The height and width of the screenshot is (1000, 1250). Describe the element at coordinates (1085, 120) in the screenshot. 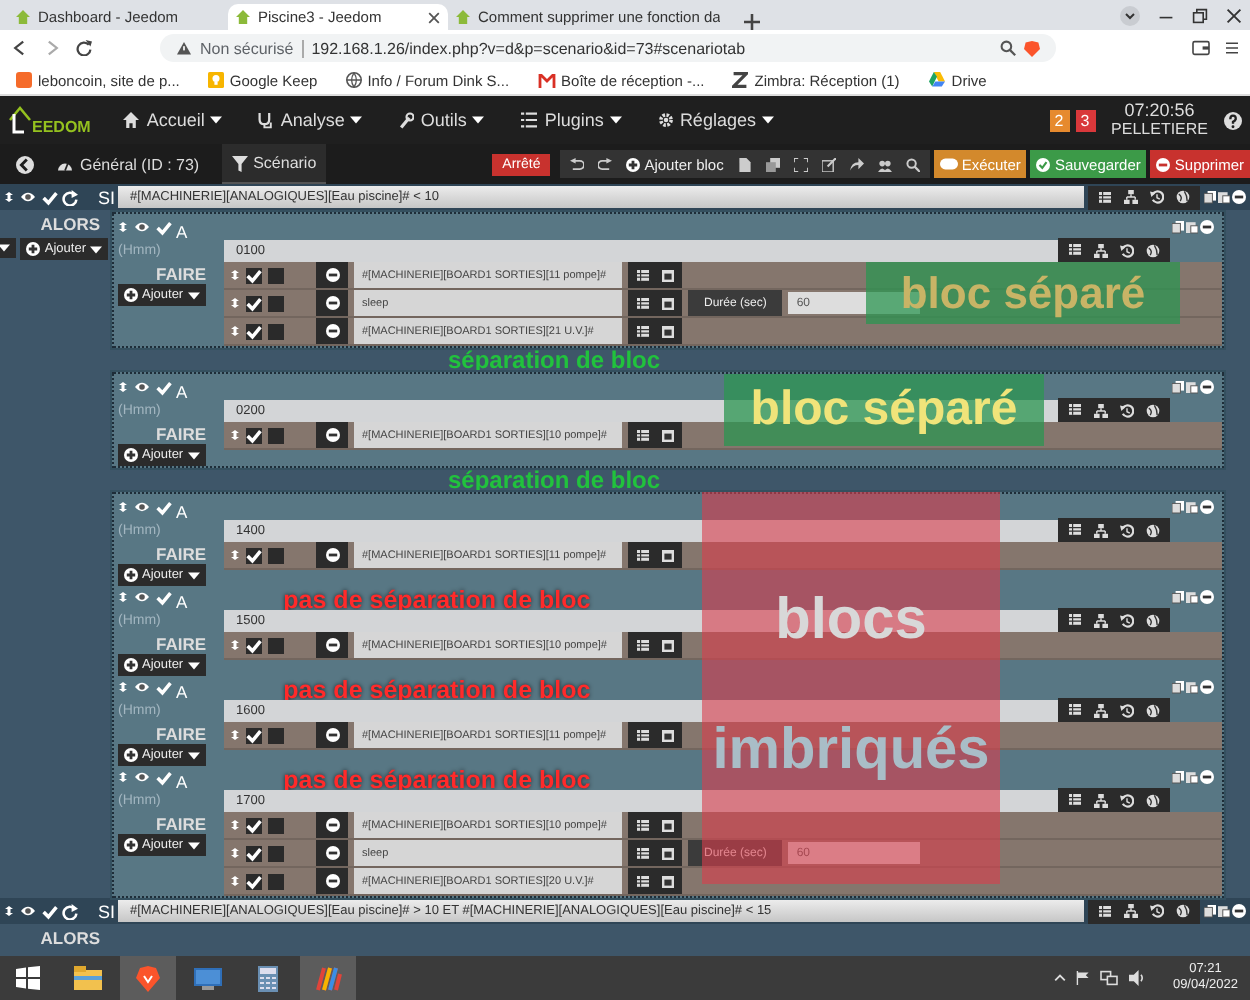

I see `notification-badge: 3` at that location.